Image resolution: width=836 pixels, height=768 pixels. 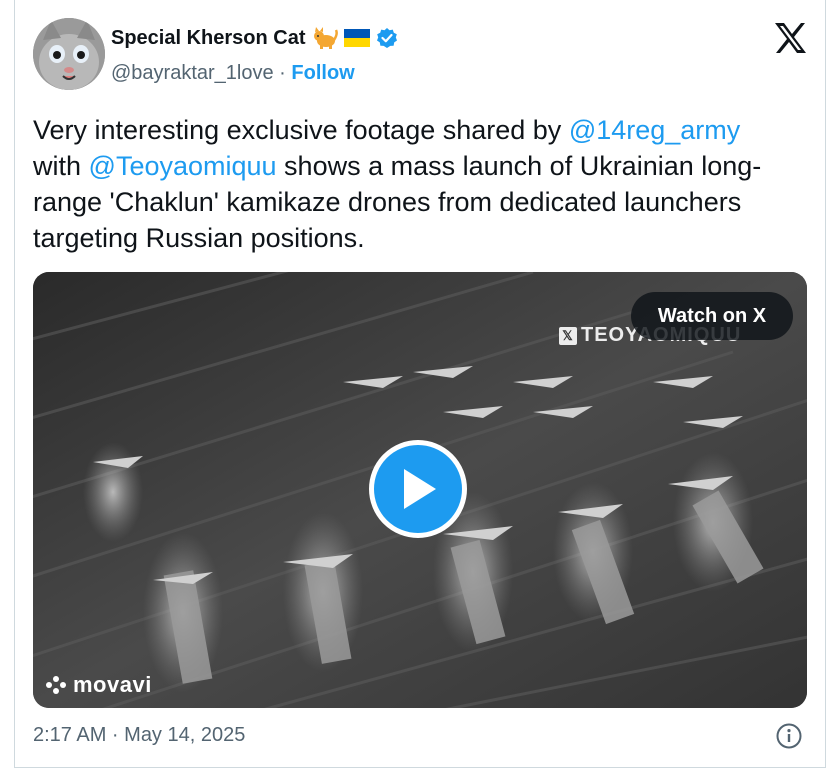 What do you see at coordinates (325, 38) in the screenshot?
I see `cat-emoji-icon` at bounding box center [325, 38].